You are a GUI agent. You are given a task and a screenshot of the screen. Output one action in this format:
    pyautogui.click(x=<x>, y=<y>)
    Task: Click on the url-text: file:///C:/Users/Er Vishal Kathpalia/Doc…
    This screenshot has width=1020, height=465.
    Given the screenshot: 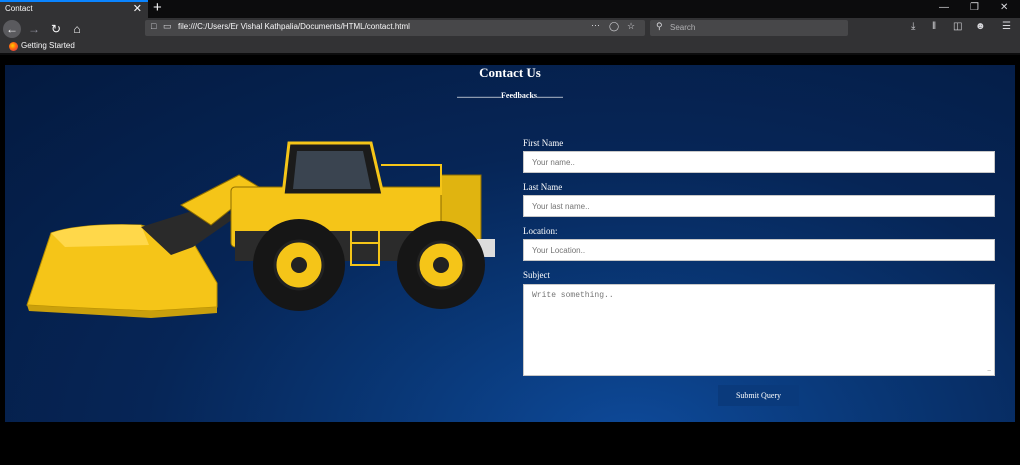 What is the action you would take?
    pyautogui.click(x=294, y=26)
    